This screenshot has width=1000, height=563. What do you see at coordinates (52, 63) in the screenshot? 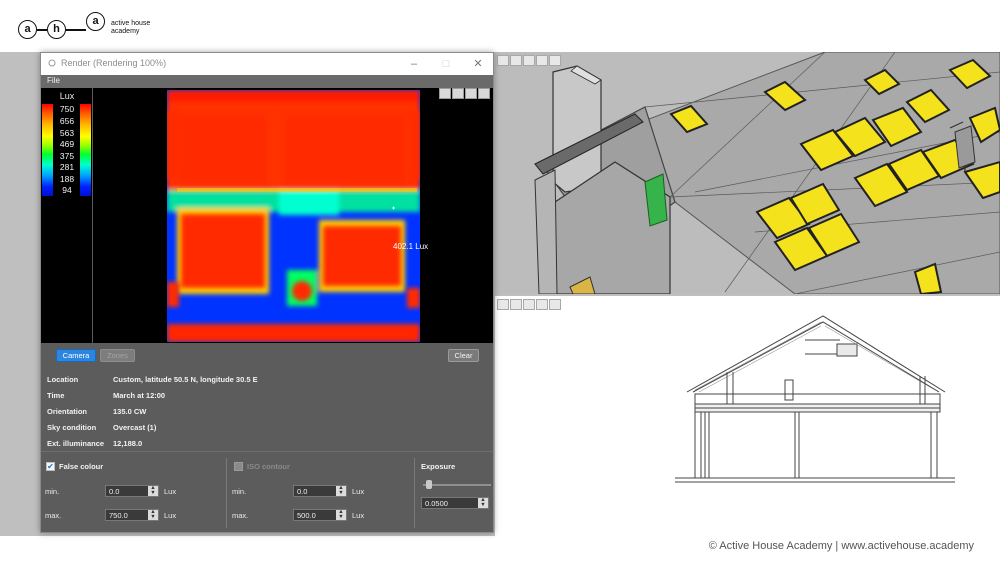
I see `app-icon` at bounding box center [52, 63].